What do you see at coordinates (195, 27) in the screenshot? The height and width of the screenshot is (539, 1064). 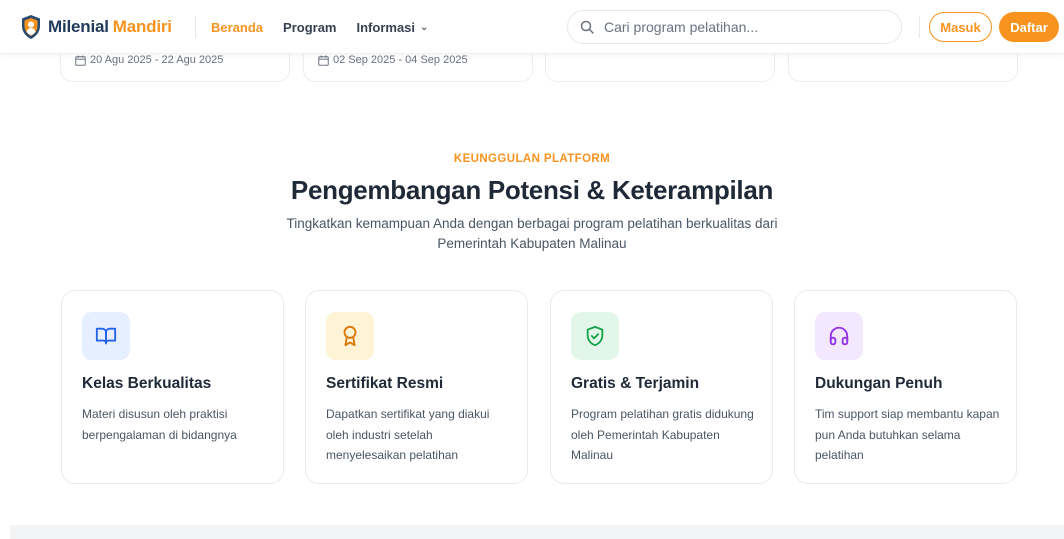 I see `header-divider` at bounding box center [195, 27].